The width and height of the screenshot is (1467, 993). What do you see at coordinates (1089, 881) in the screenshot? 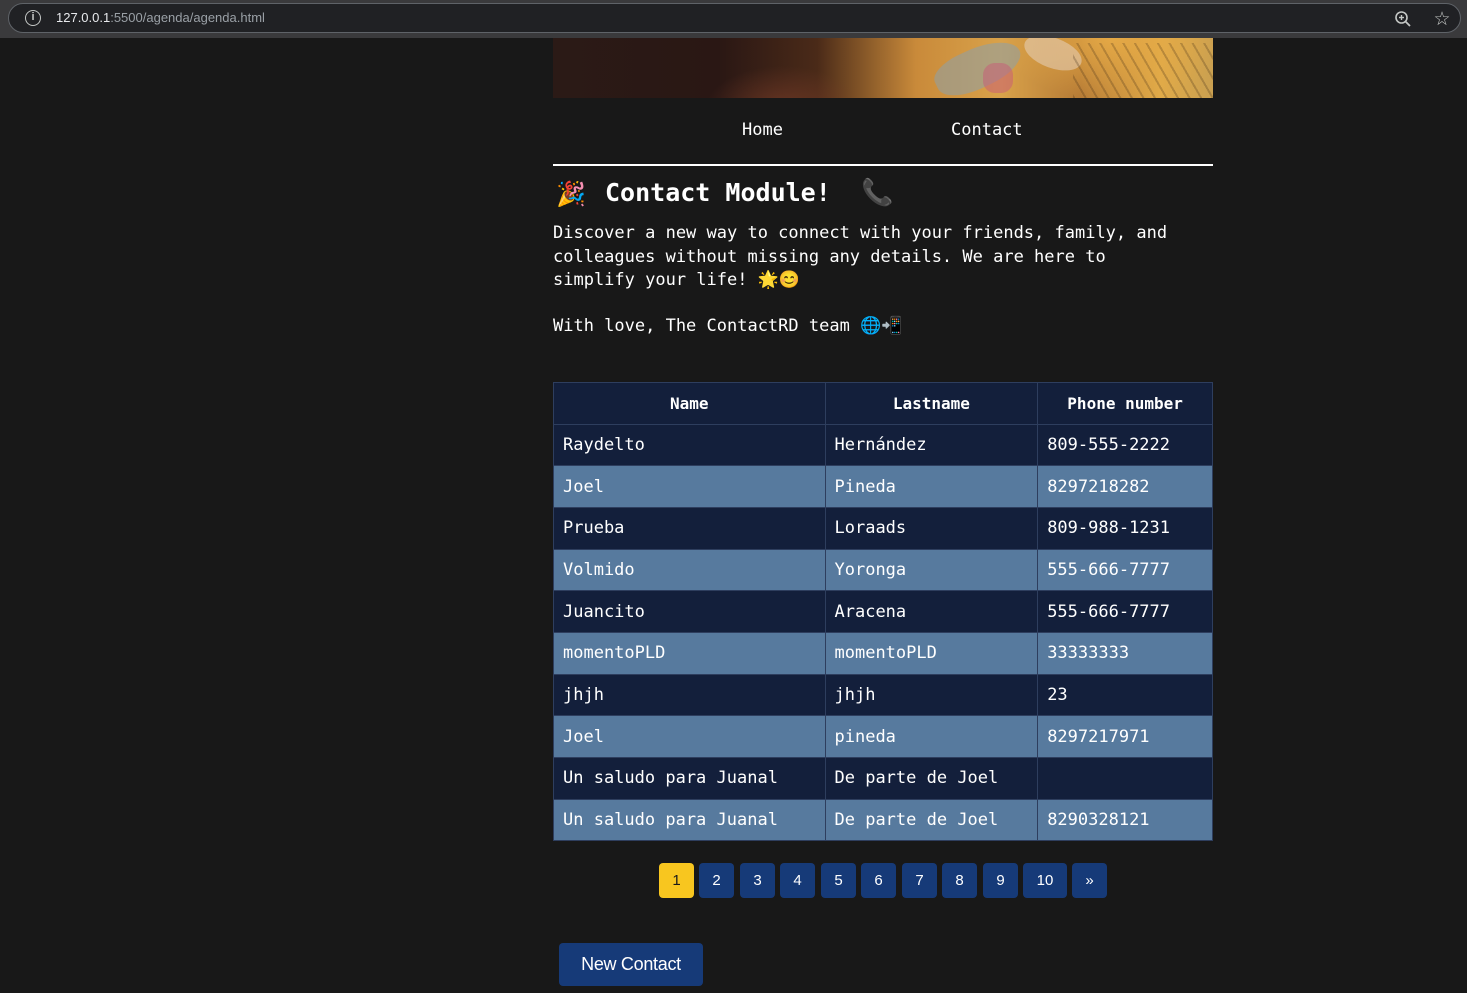
I see `next-page-button: »` at bounding box center [1089, 881].